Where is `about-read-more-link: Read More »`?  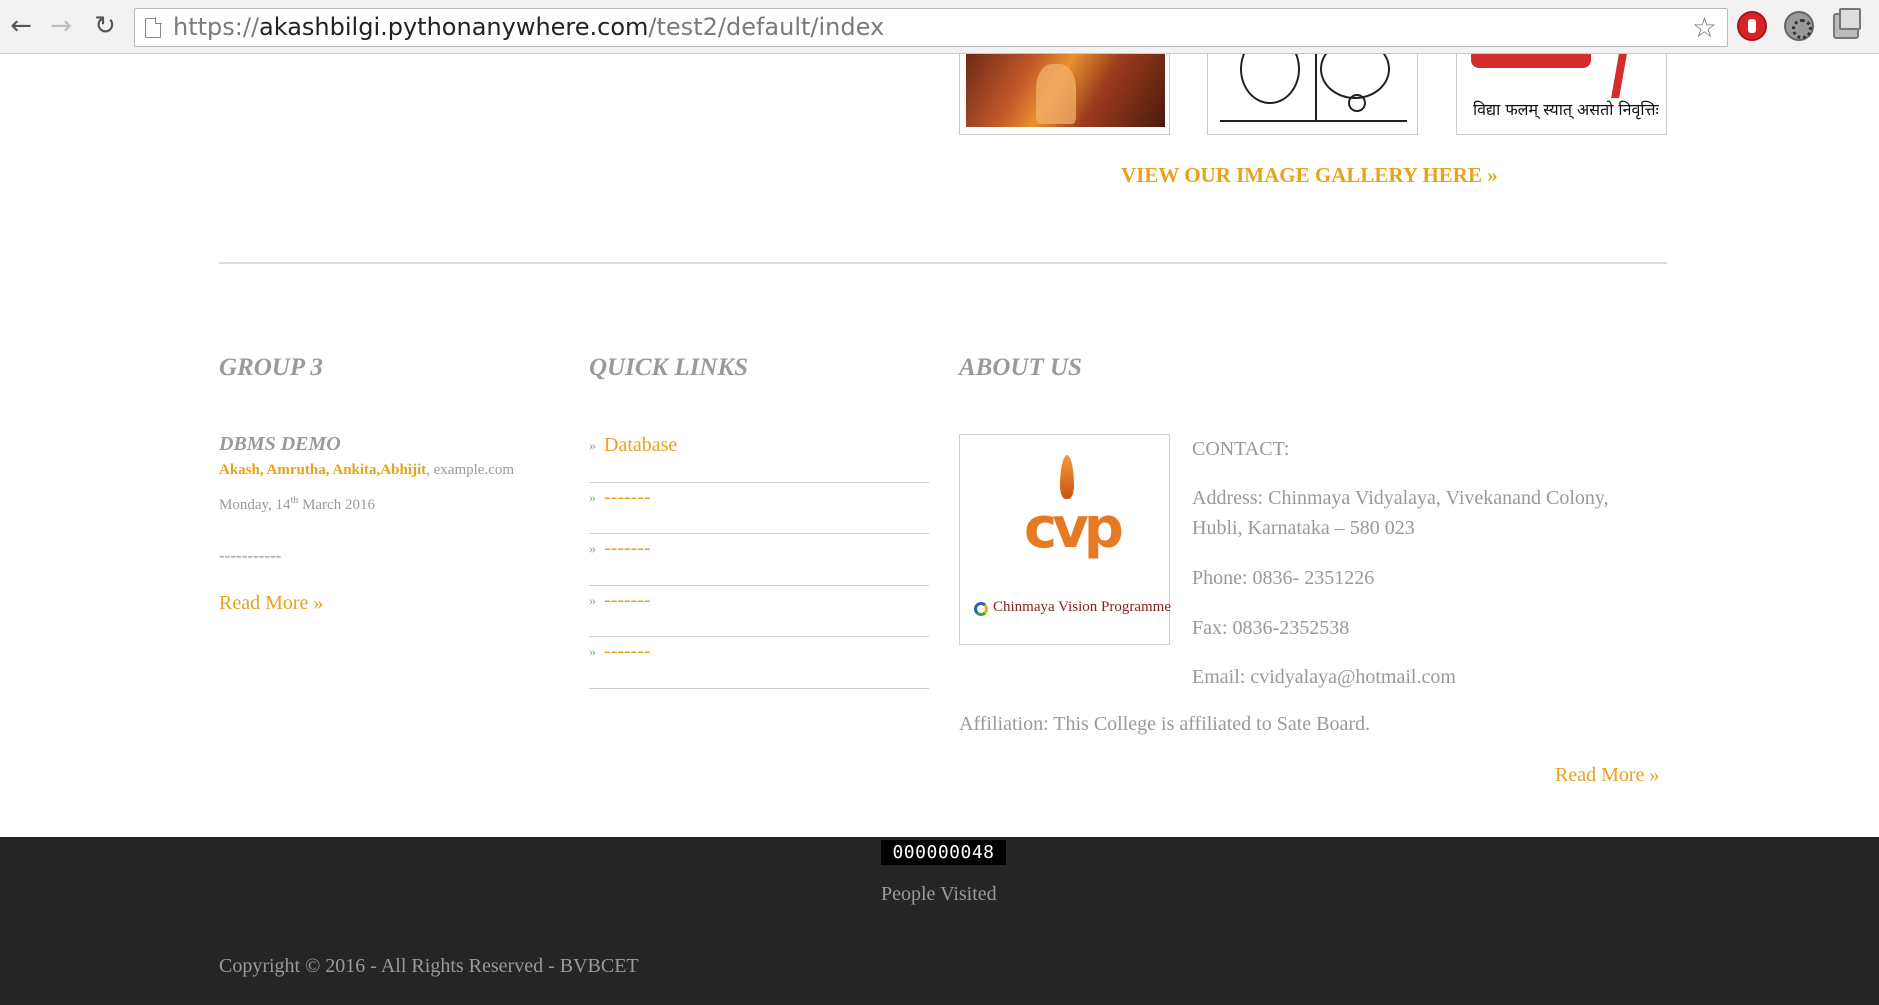
about-read-more-link: Read More » is located at coordinates (1607, 775).